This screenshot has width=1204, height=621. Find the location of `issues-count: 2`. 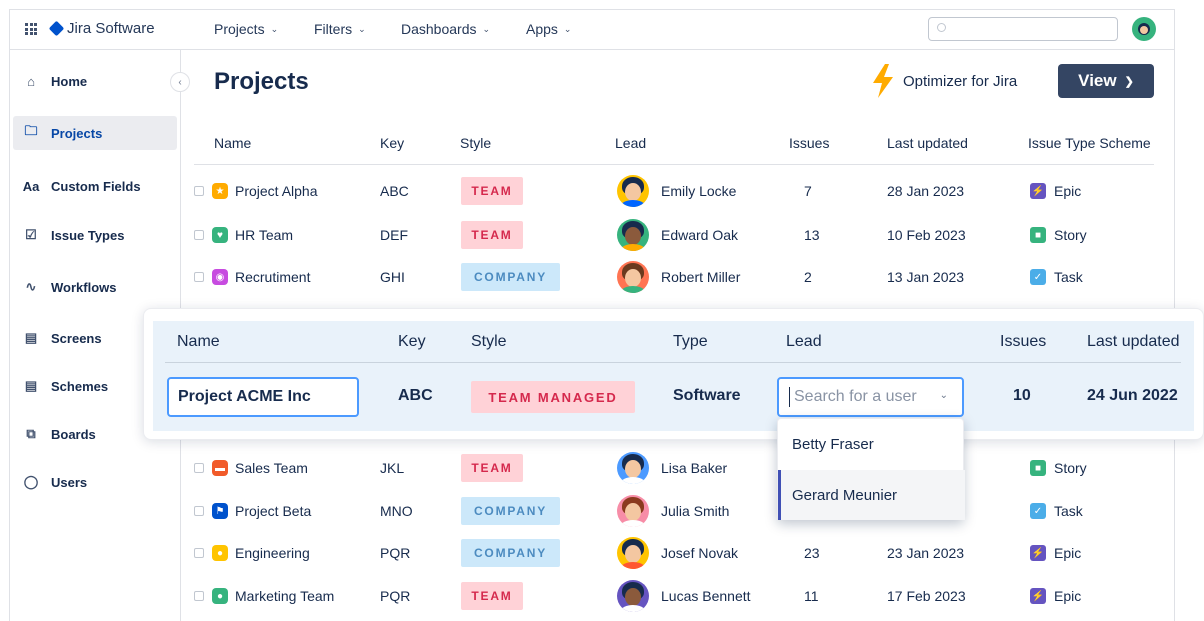

issues-count: 2 is located at coordinates (808, 277).